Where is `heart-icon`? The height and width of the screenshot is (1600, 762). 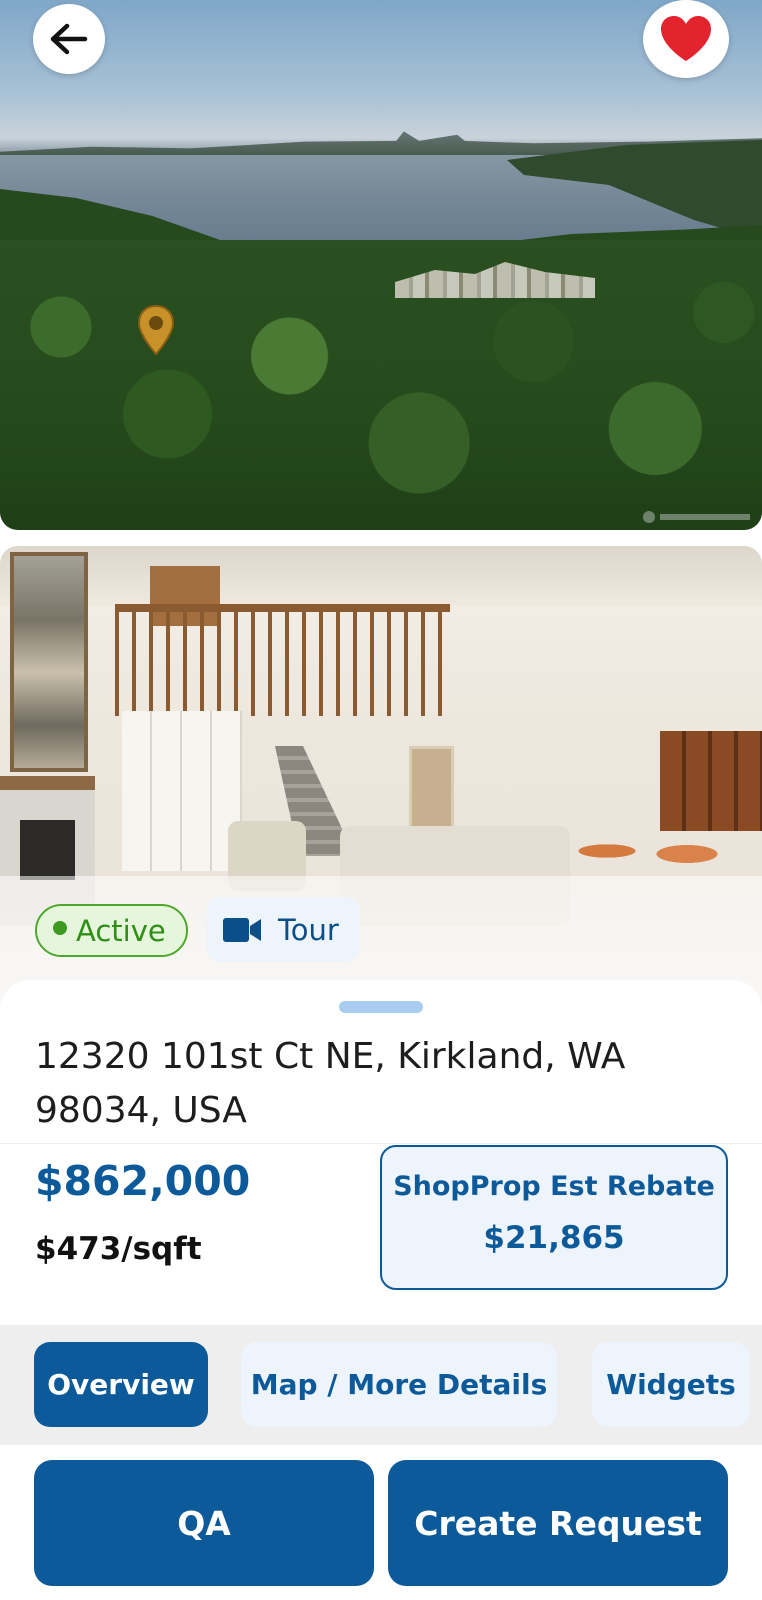
heart-icon is located at coordinates (686, 38).